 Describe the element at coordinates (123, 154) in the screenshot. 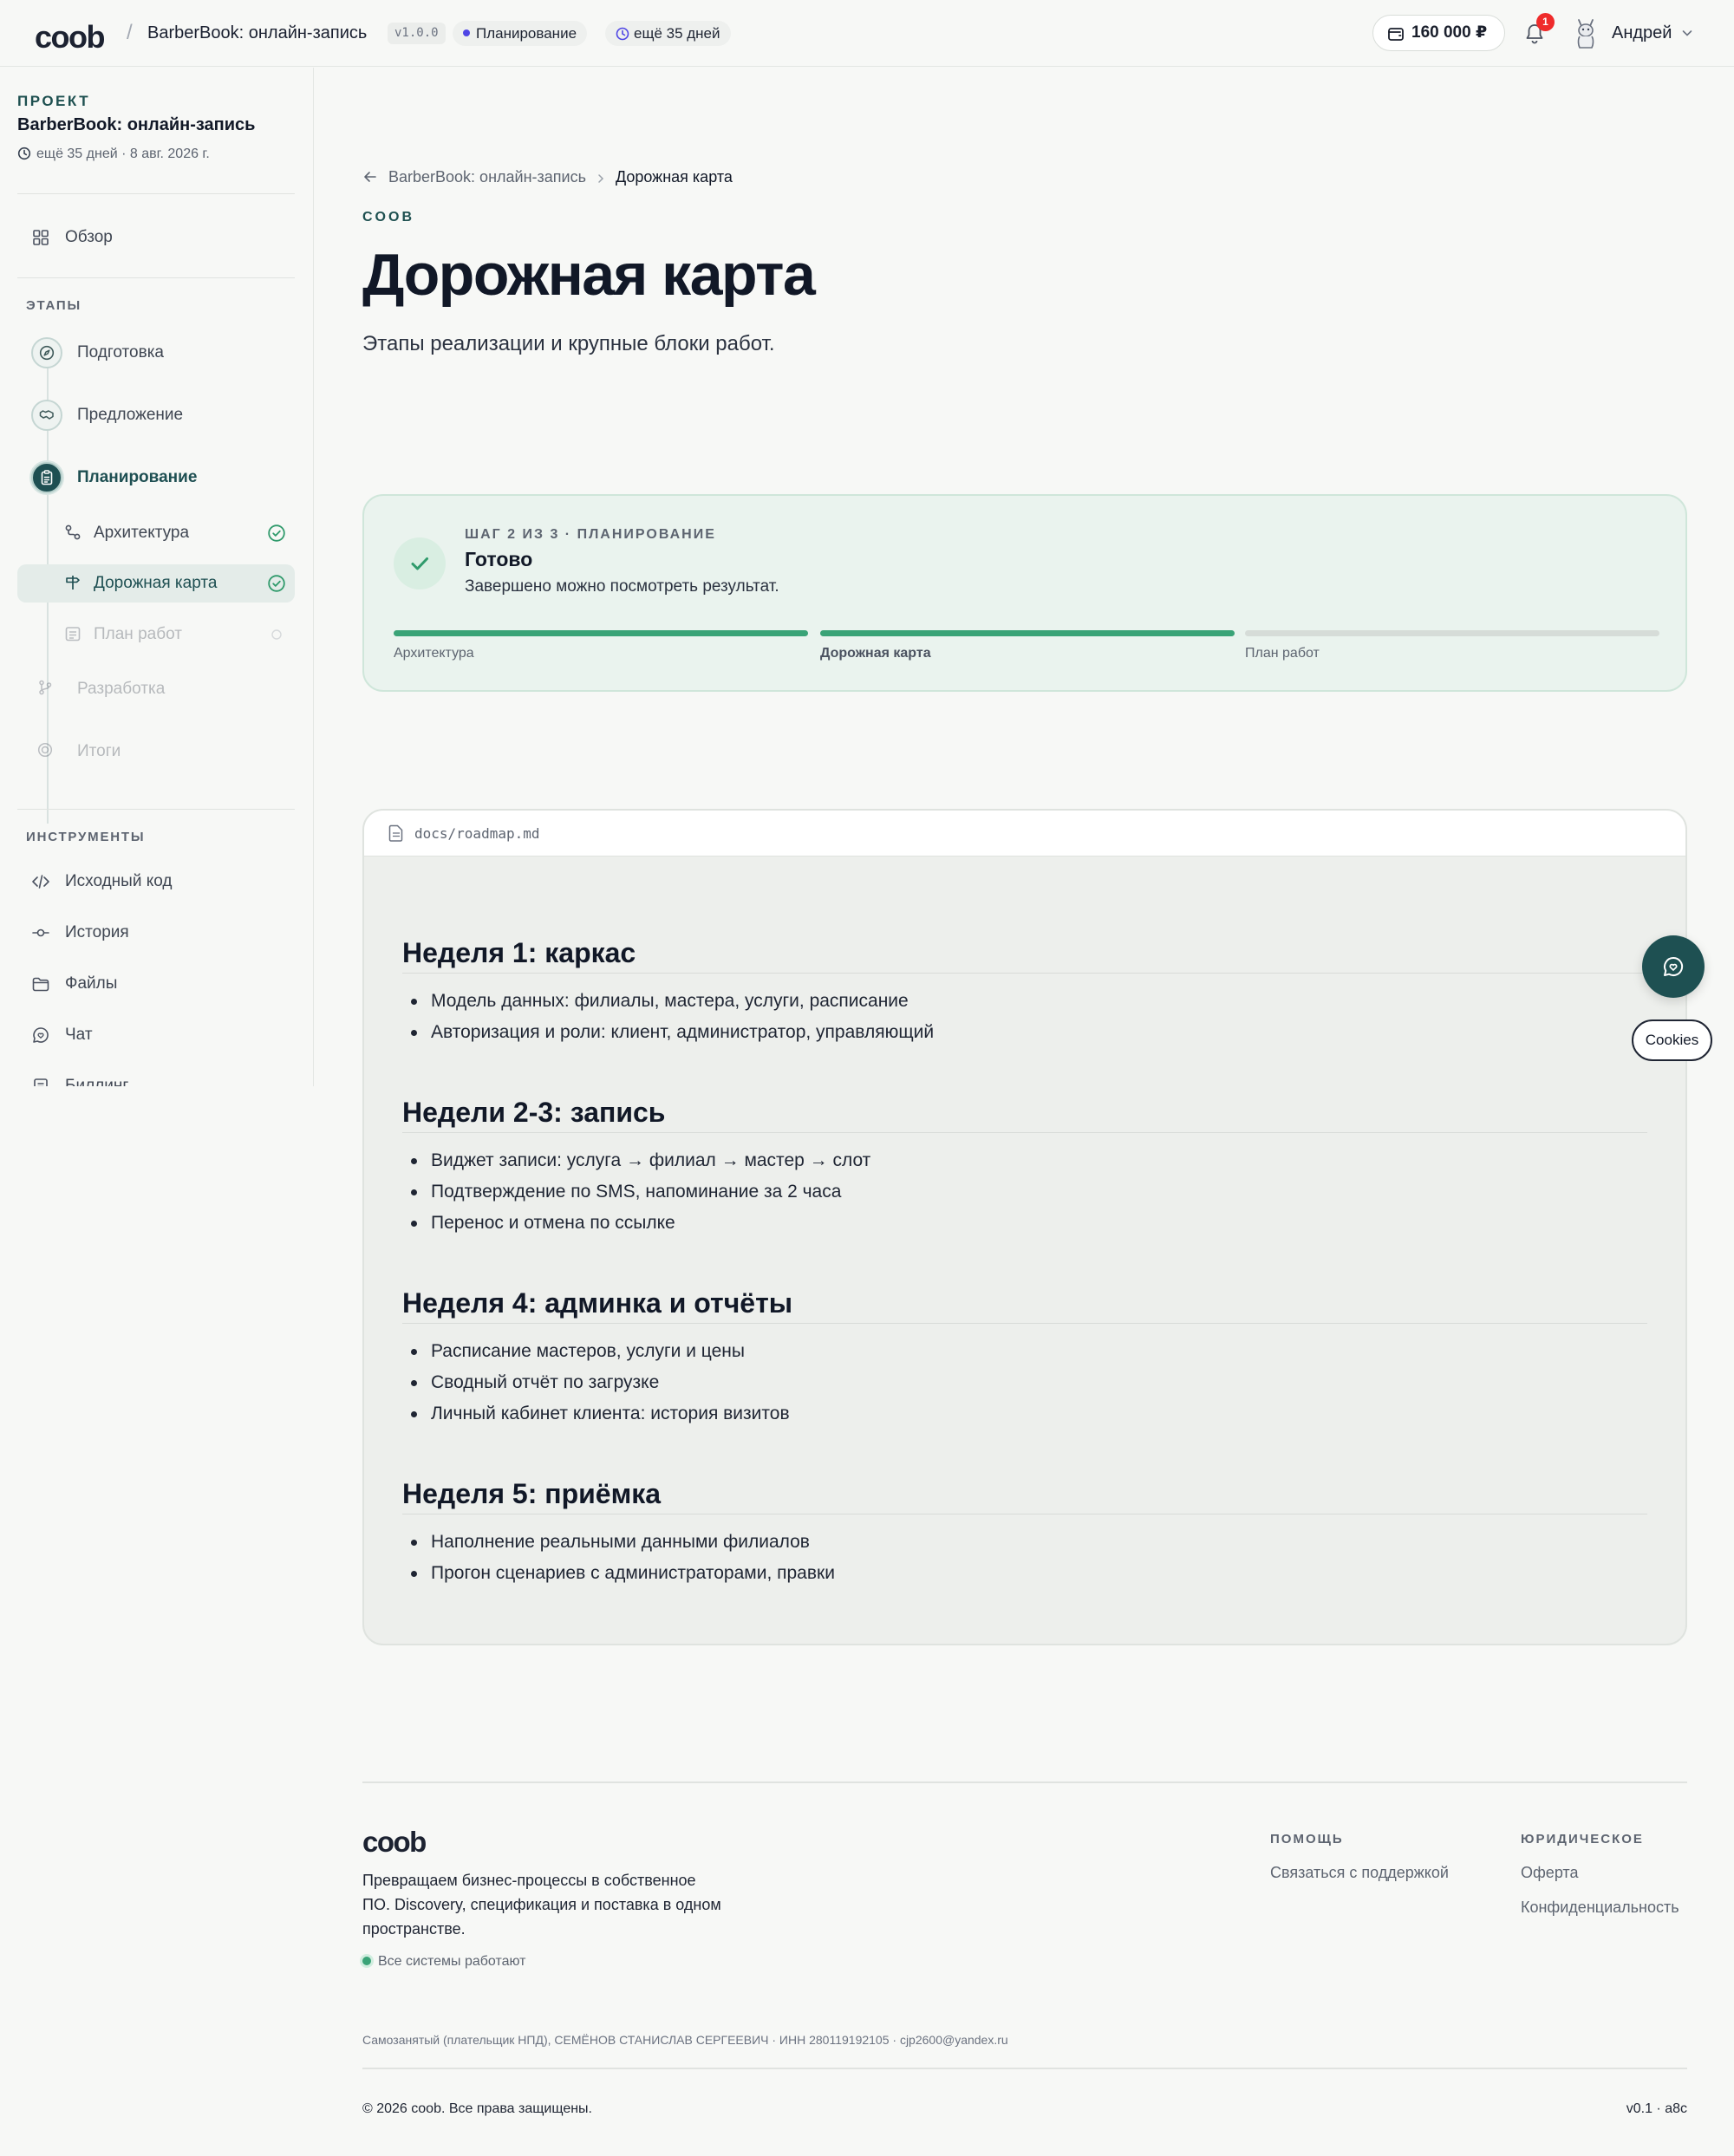

I see `project-deadline-text: ещё 35 дней · 8 авг. 2026 г.` at that location.